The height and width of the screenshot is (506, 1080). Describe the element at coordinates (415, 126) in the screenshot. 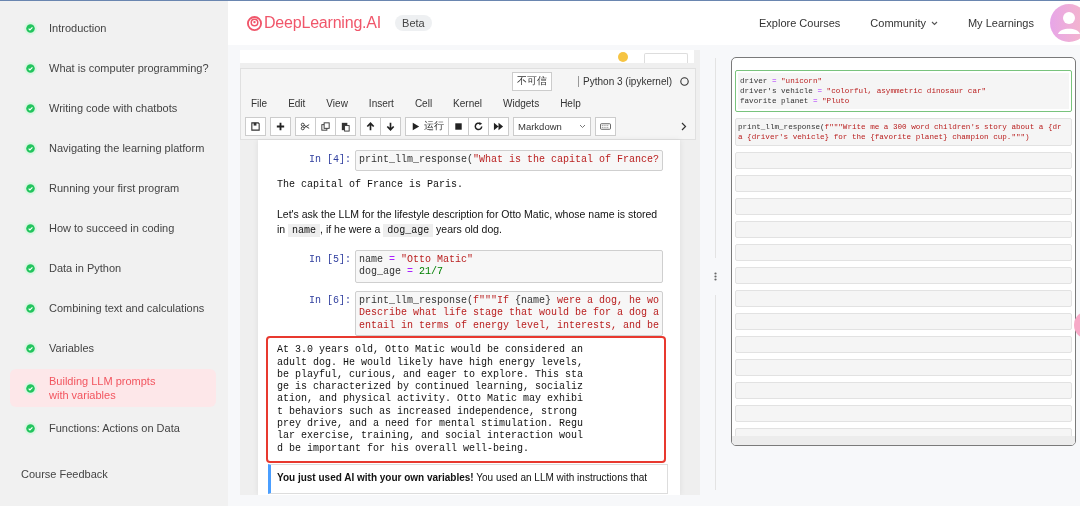

I see `play-icon` at that location.